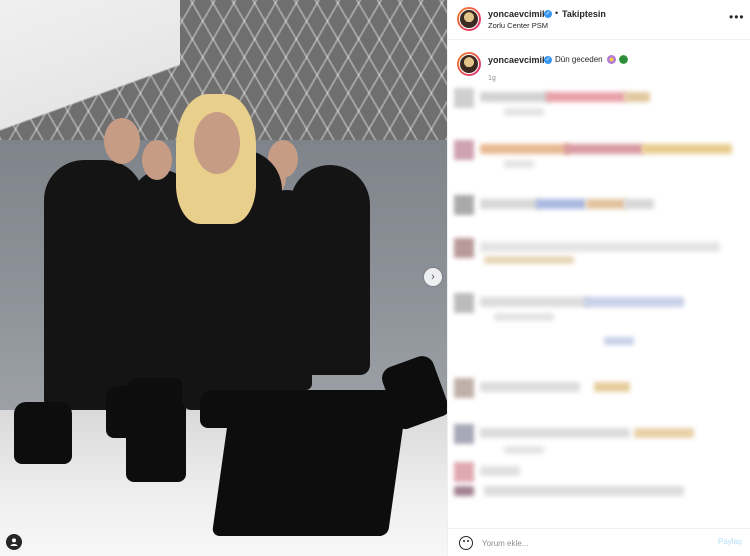 This screenshot has width=750, height=556. Describe the element at coordinates (217, 143) in the screenshot. I see `person-center-head` at that location.